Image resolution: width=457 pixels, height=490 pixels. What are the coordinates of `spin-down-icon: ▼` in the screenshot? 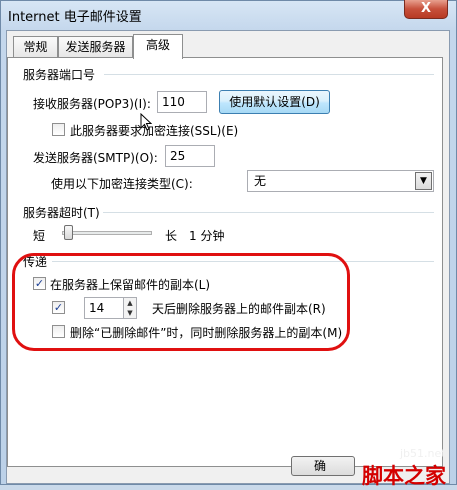 It's located at (130, 313).